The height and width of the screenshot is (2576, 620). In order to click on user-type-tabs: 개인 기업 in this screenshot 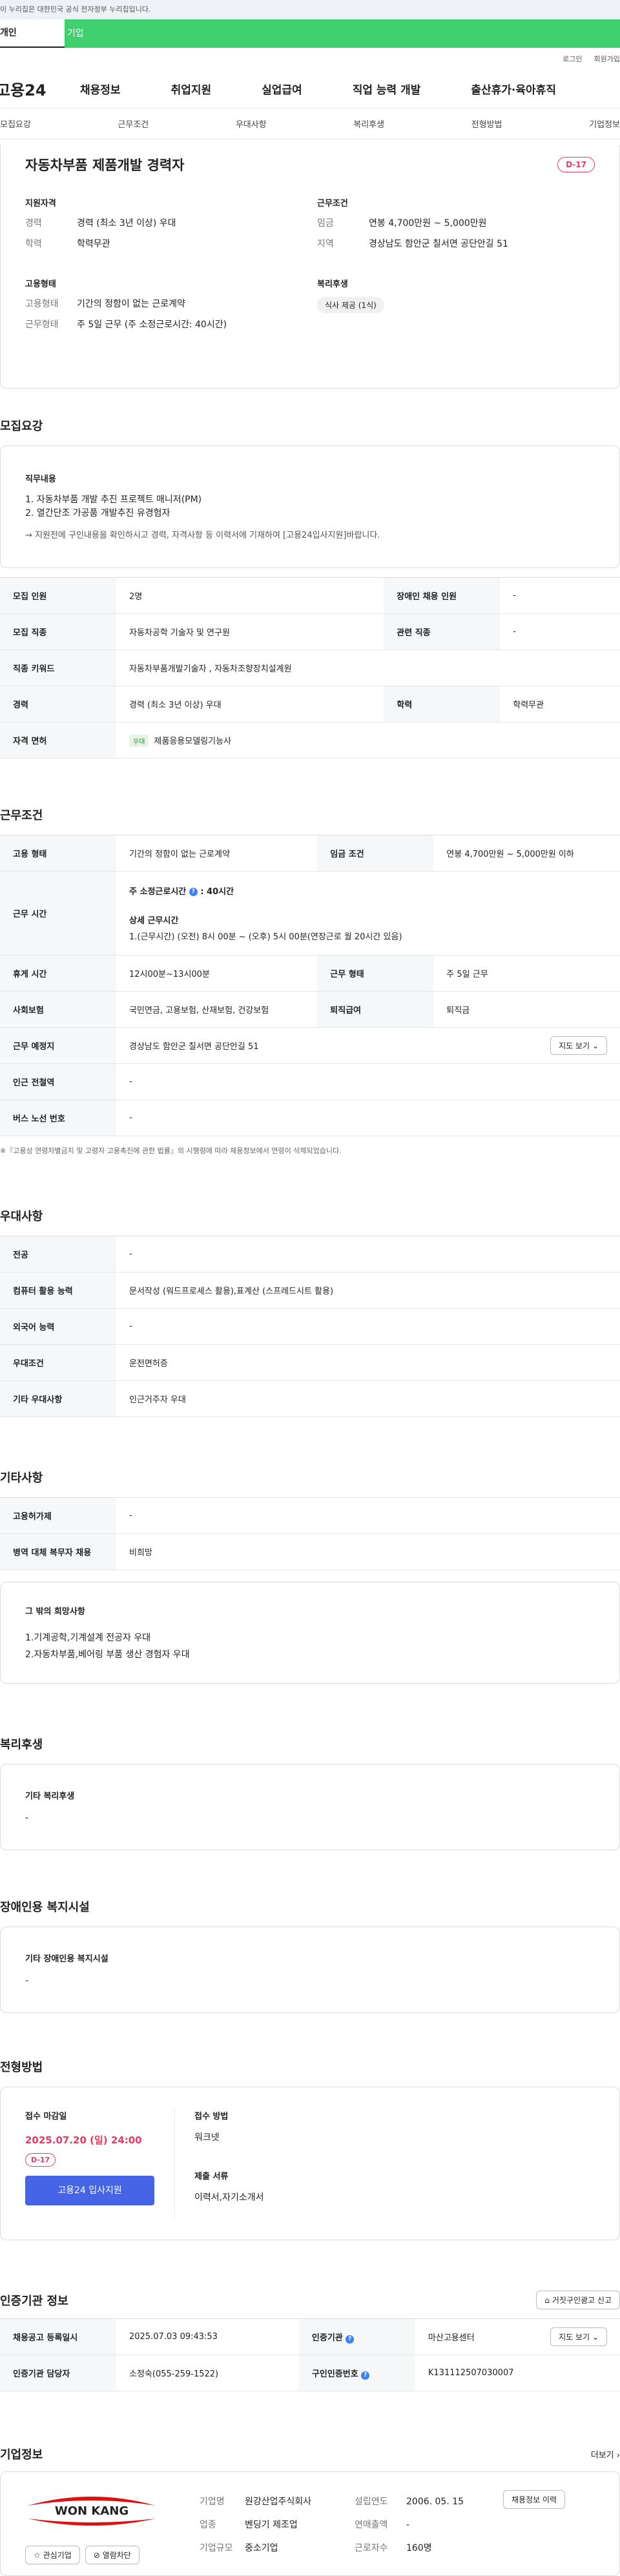, I will do `click(310, 33)`.